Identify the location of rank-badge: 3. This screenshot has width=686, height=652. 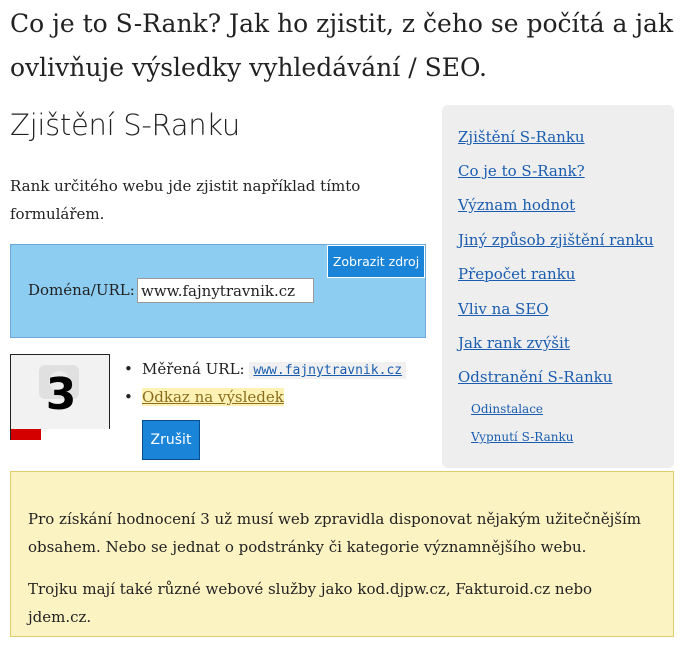
(60, 397).